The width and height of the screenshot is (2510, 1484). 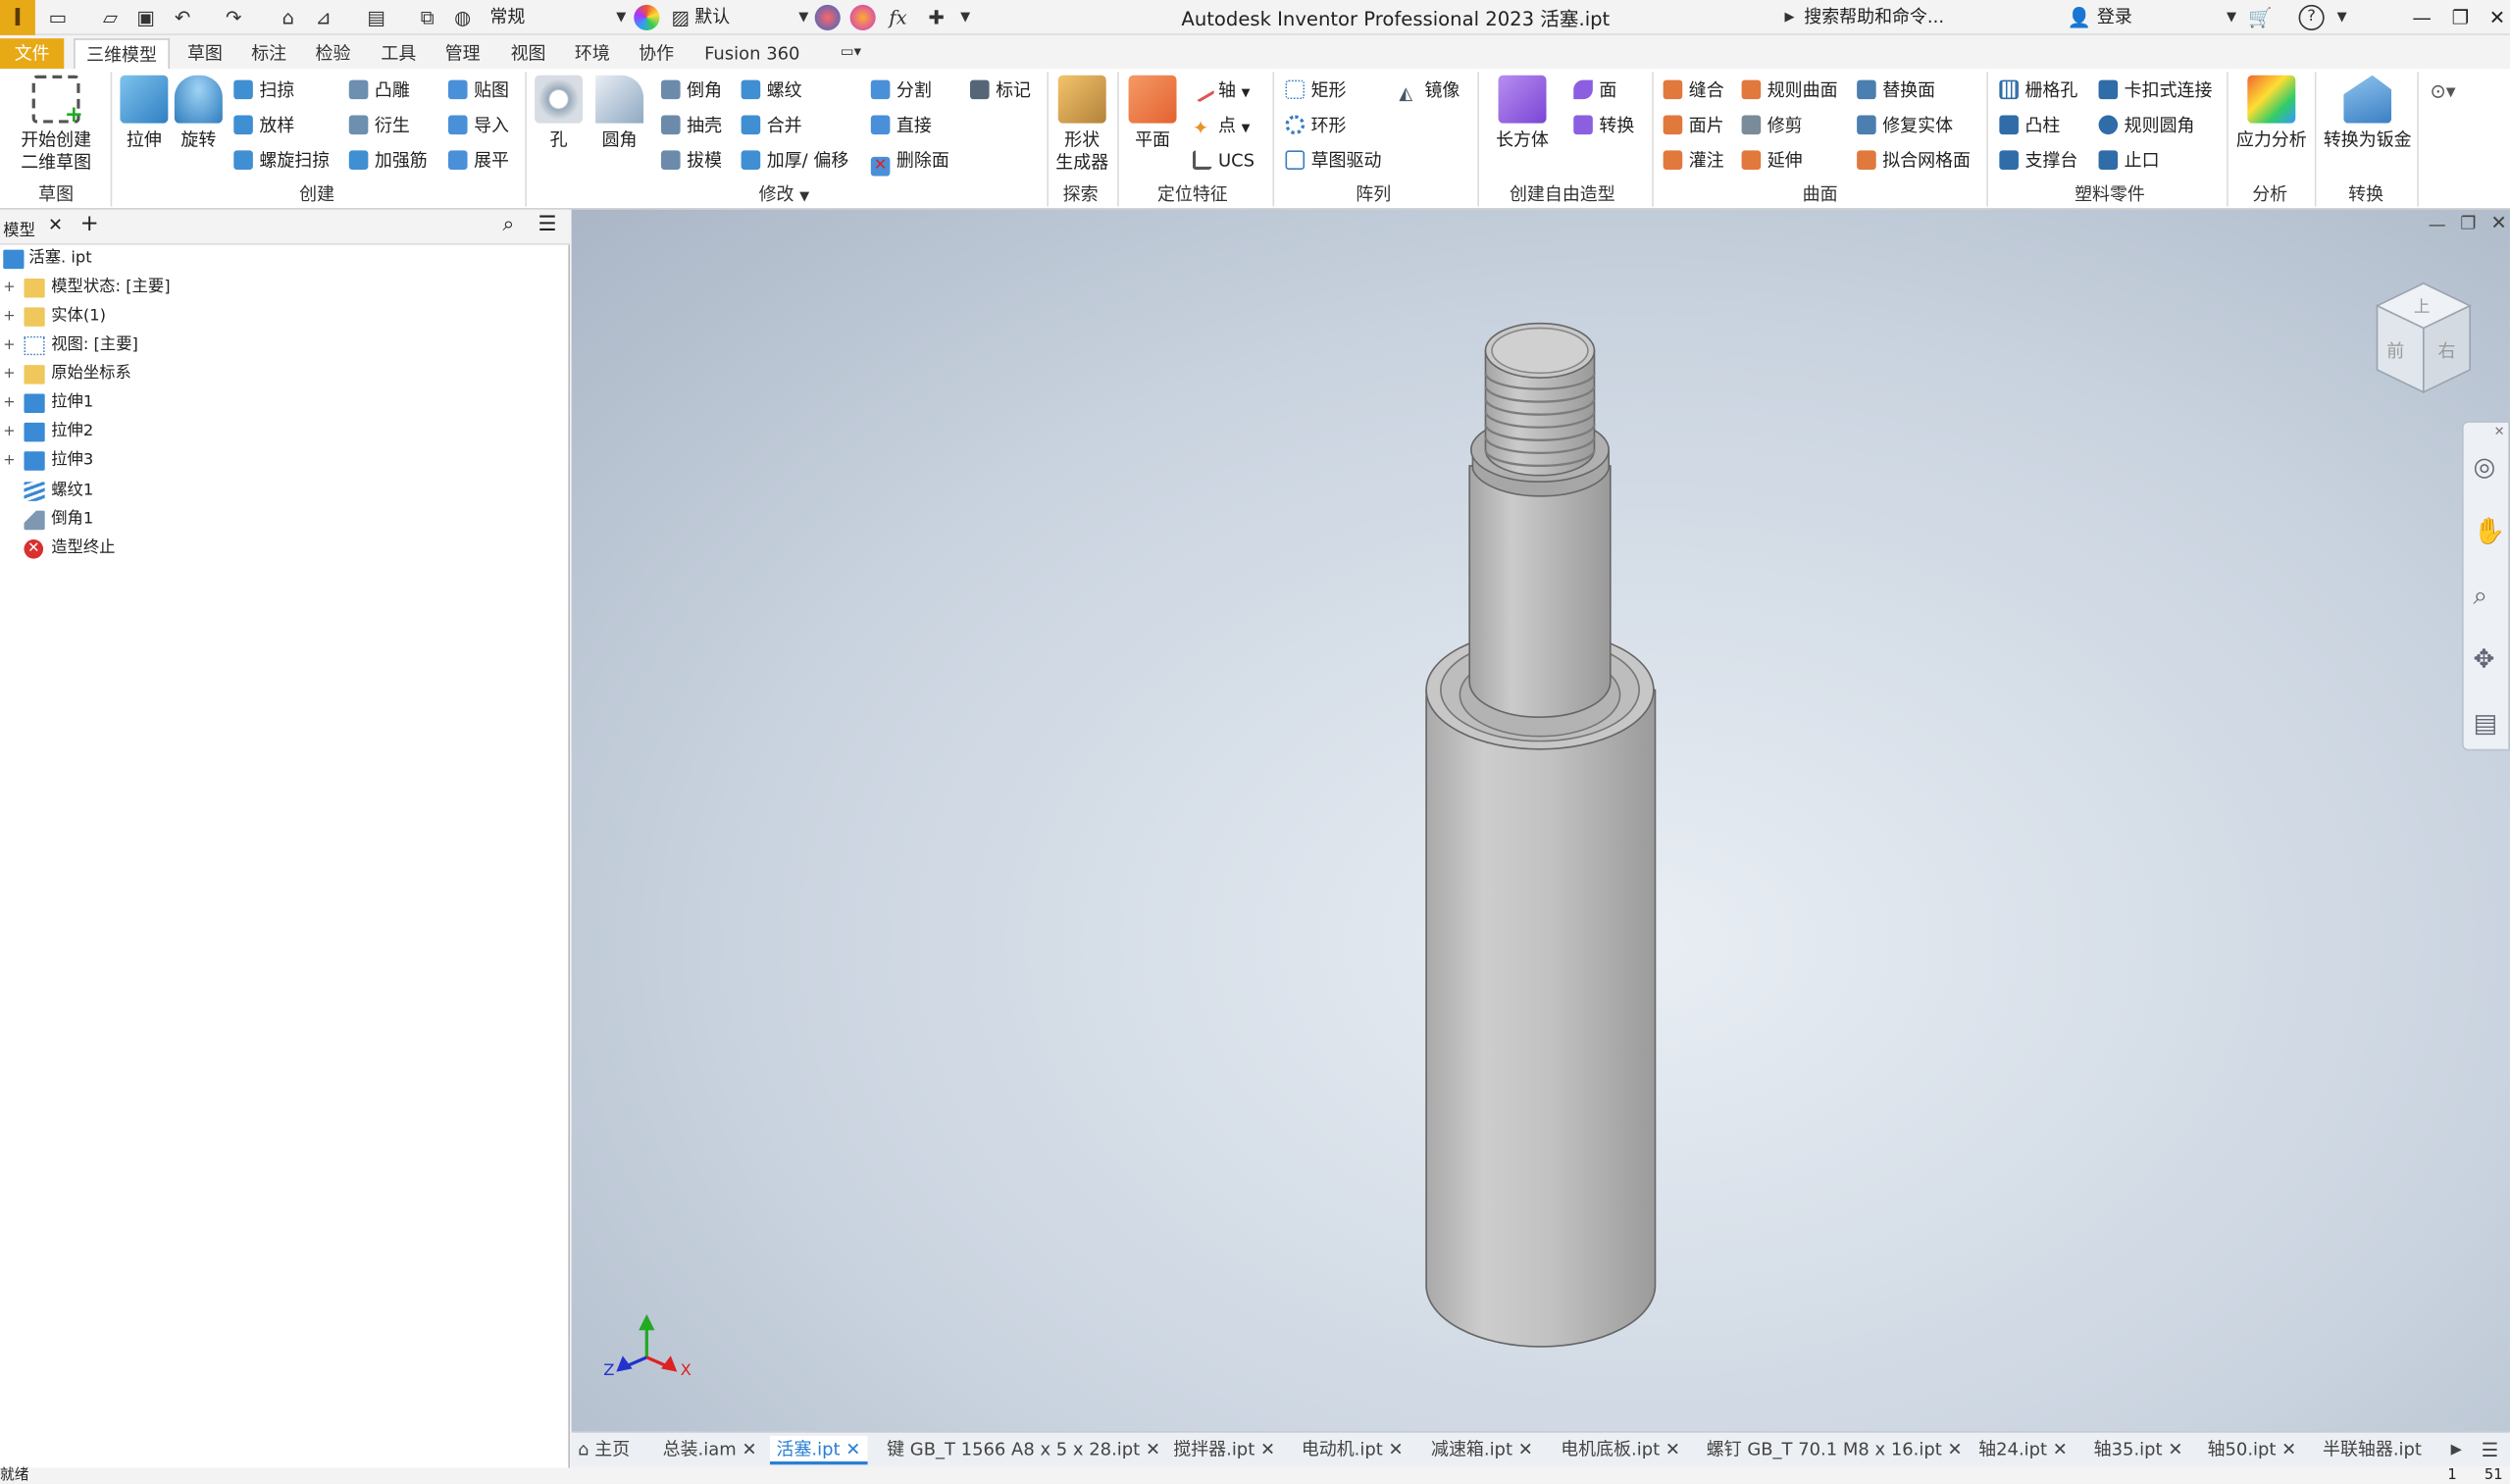 I want to click on chevron-down-icon: ▼, so click(x=803, y=17).